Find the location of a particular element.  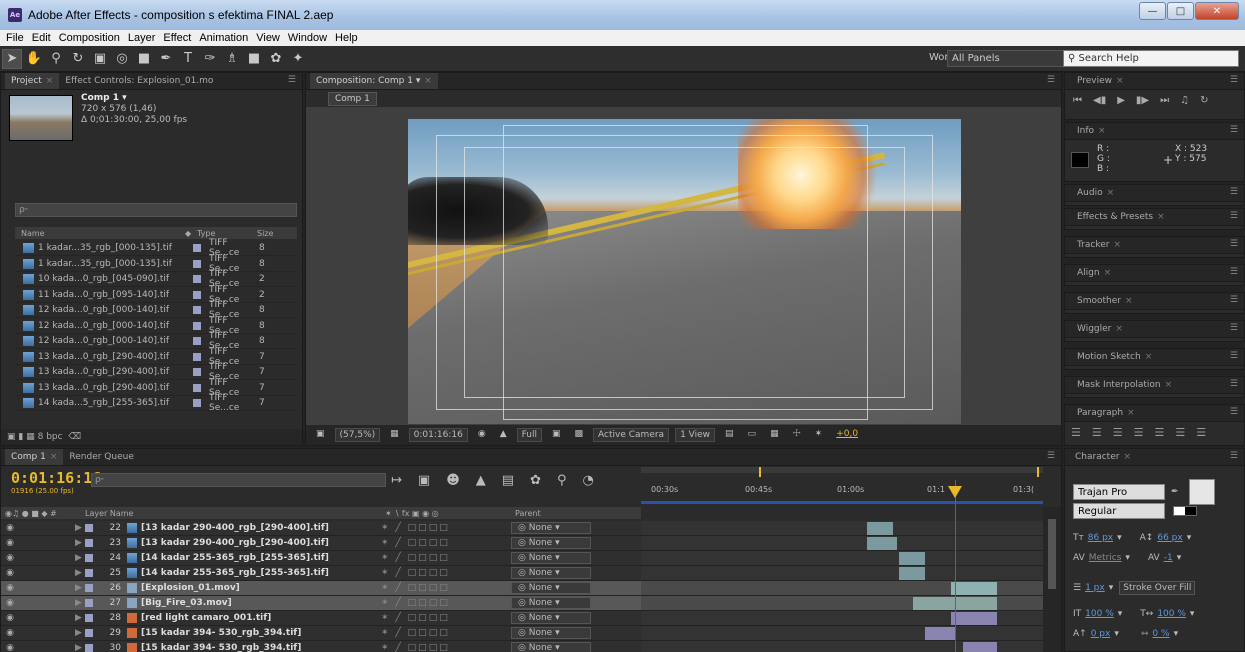

interpret-footage-icon: ▣ is located at coordinates (11, 437).